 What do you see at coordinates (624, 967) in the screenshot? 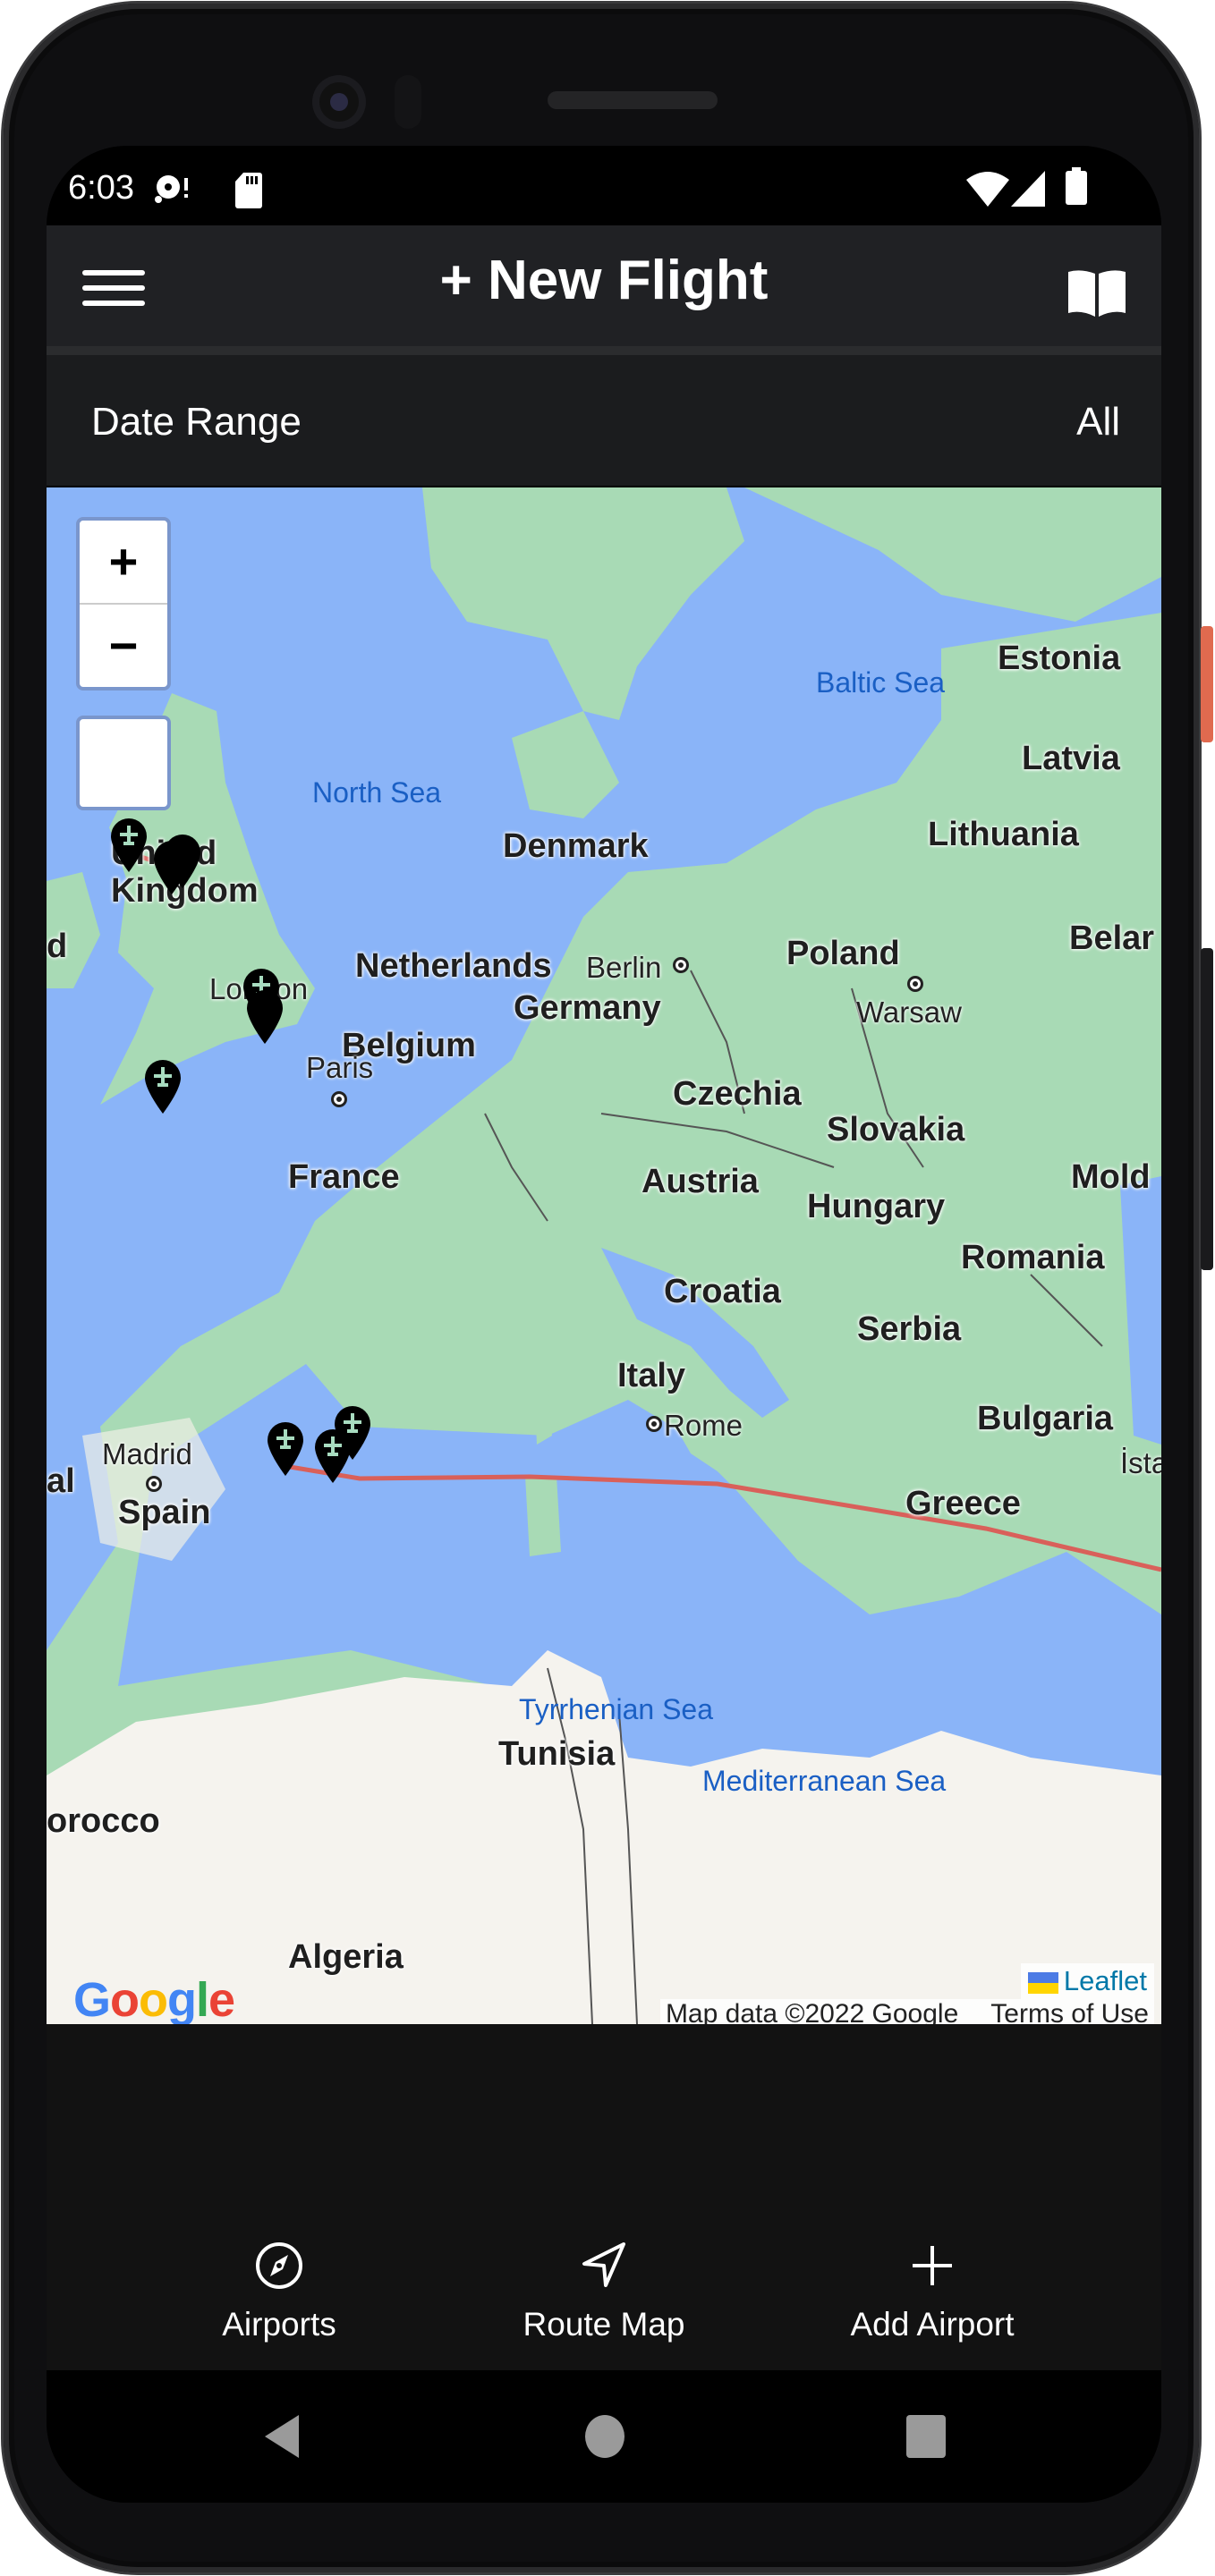
I see `city-label-berlin: Berlin` at bounding box center [624, 967].